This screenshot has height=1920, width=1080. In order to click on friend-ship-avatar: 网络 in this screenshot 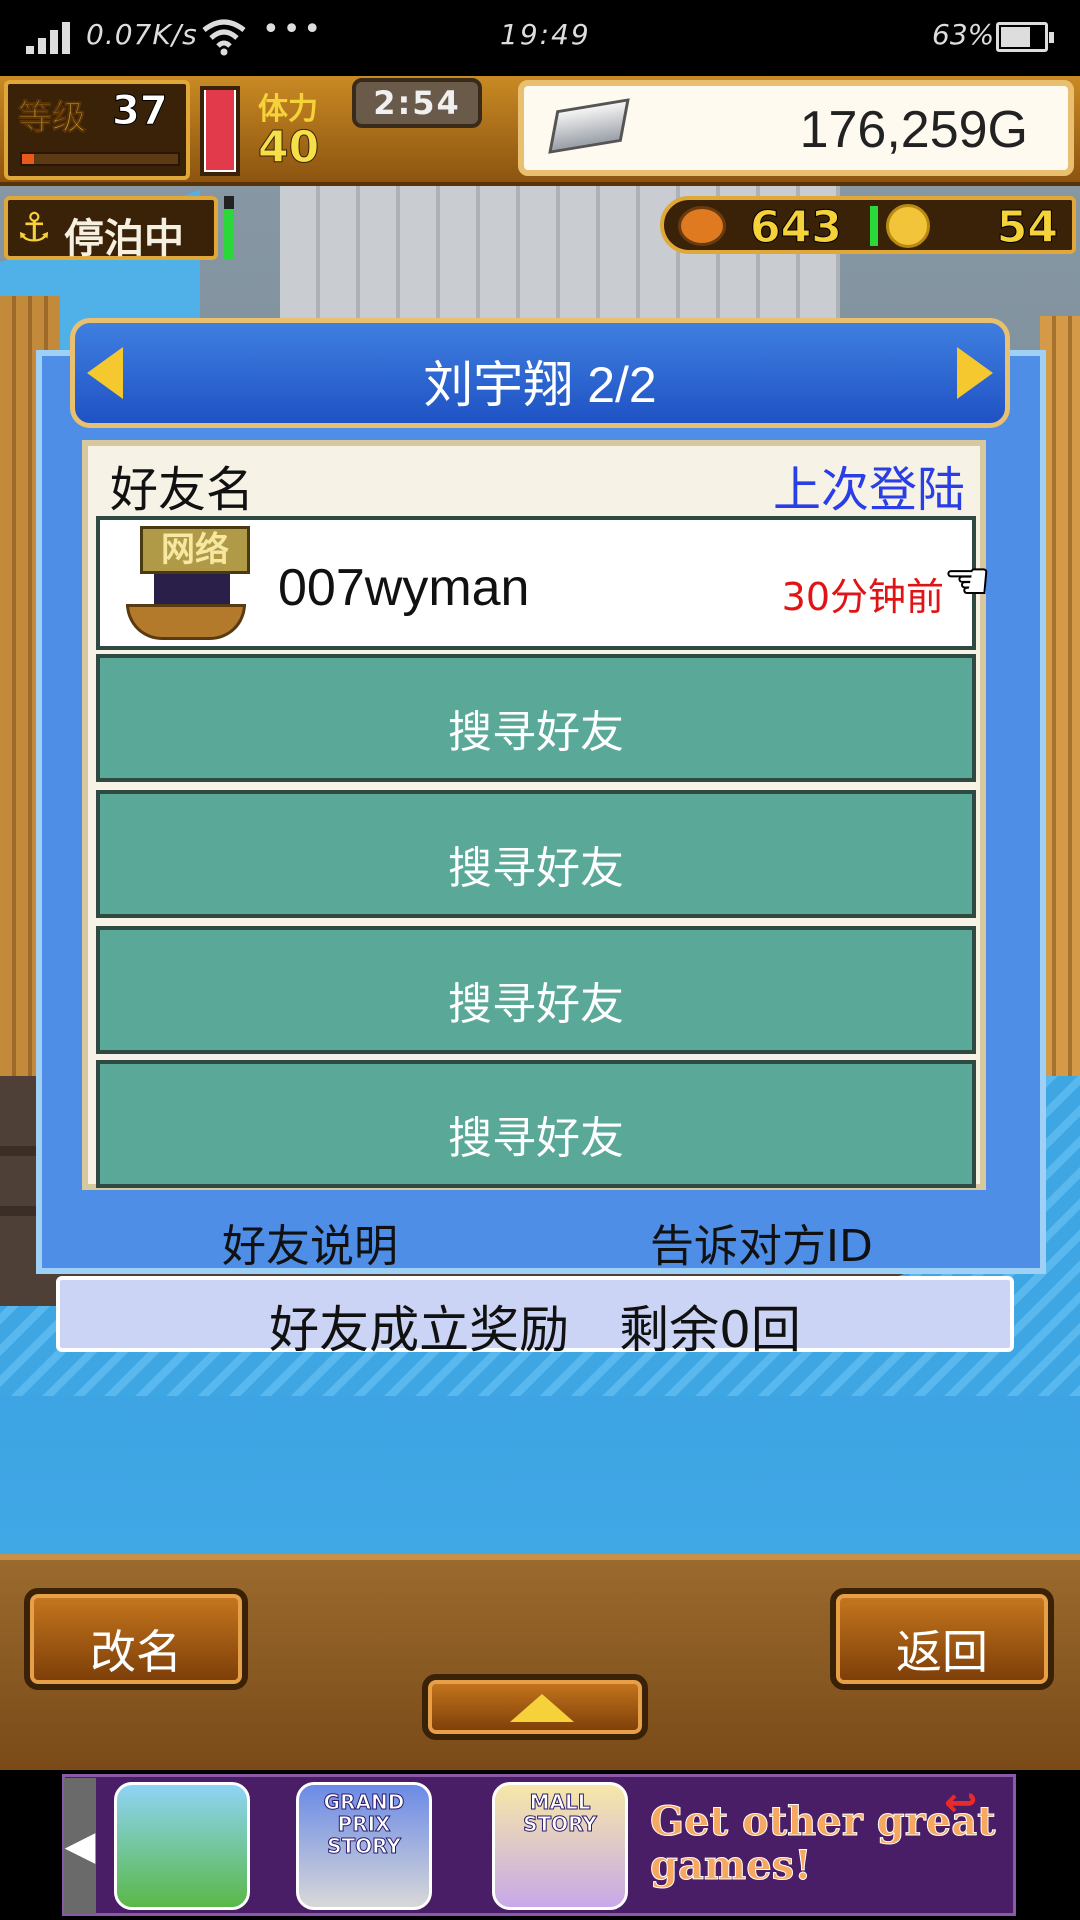, I will do `click(184, 585)`.